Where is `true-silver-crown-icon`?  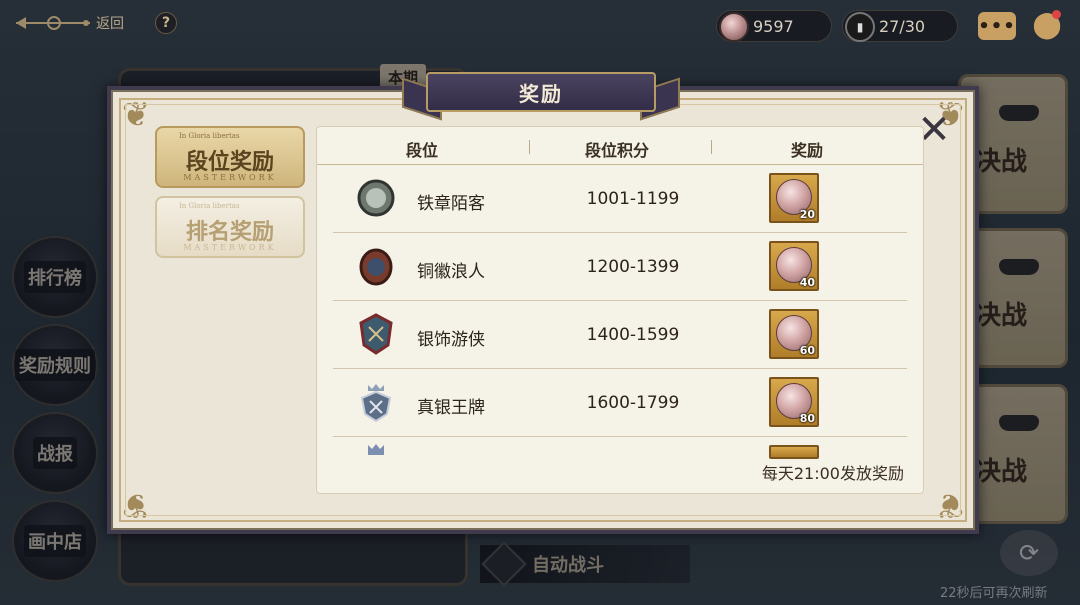 true-silver-crown-icon is located at coordinates (376, 402).